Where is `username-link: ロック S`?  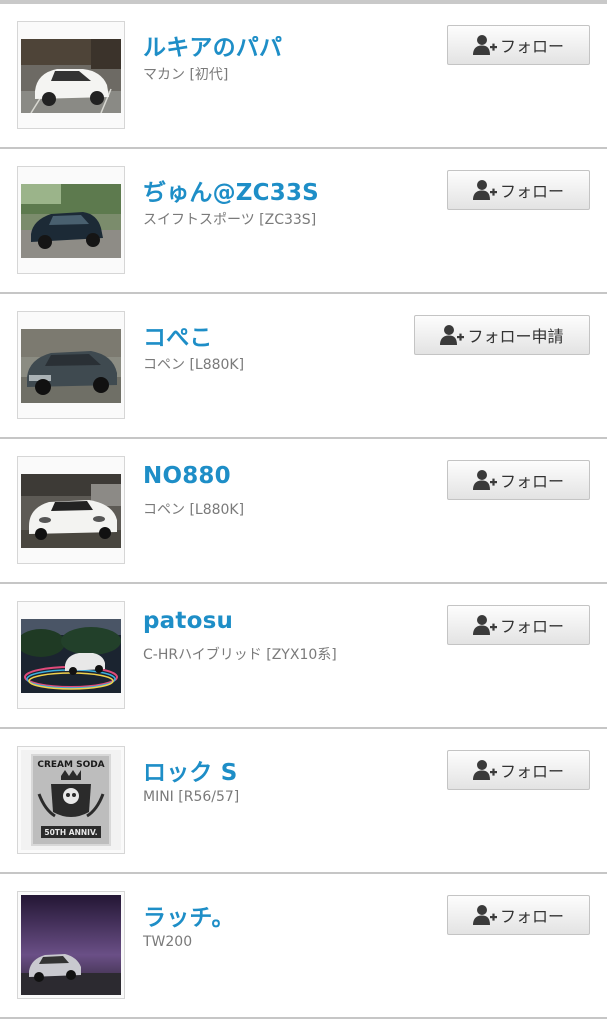 username-link: ロック S is located at coordinates (190, 770).